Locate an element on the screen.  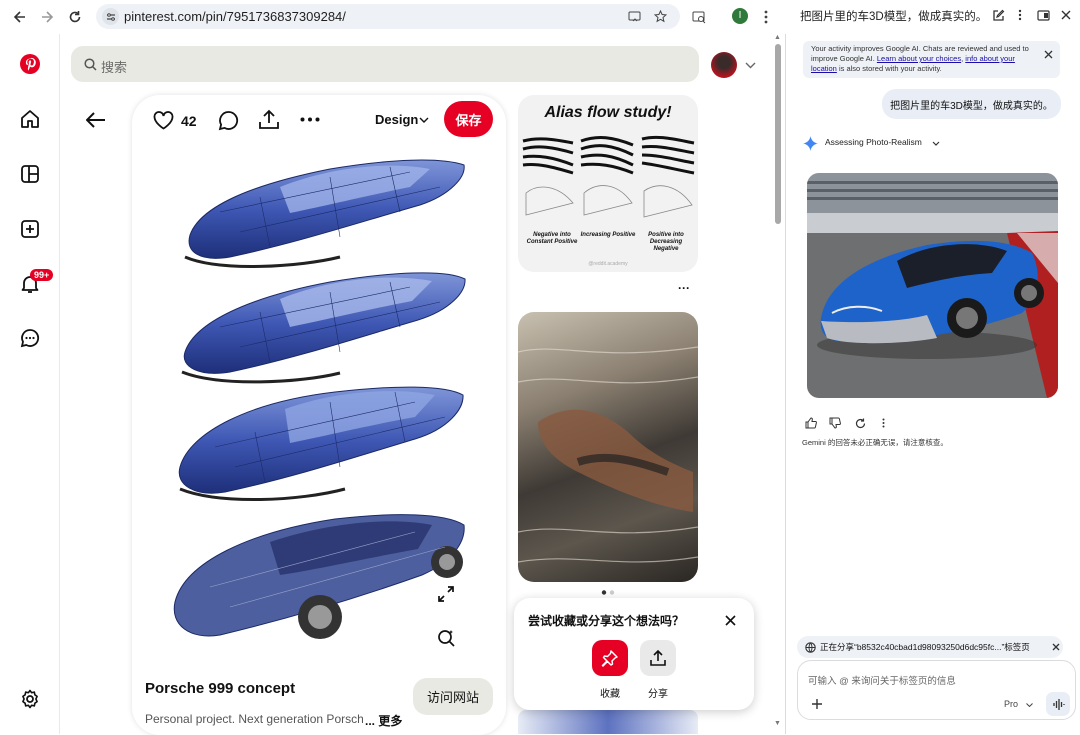
popup-share-button is located at coordinates (658, 658).